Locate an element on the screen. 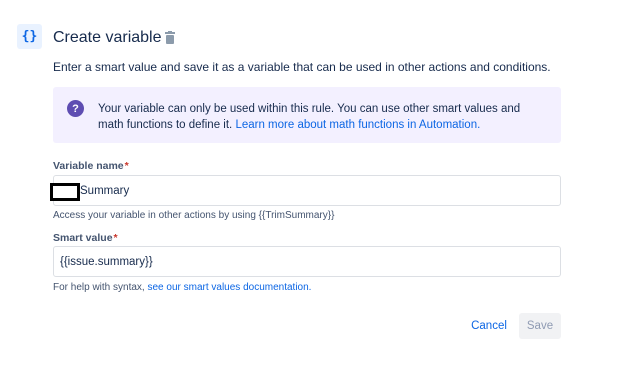  variable-name-value: Summary is located at coordinates (105, 190).